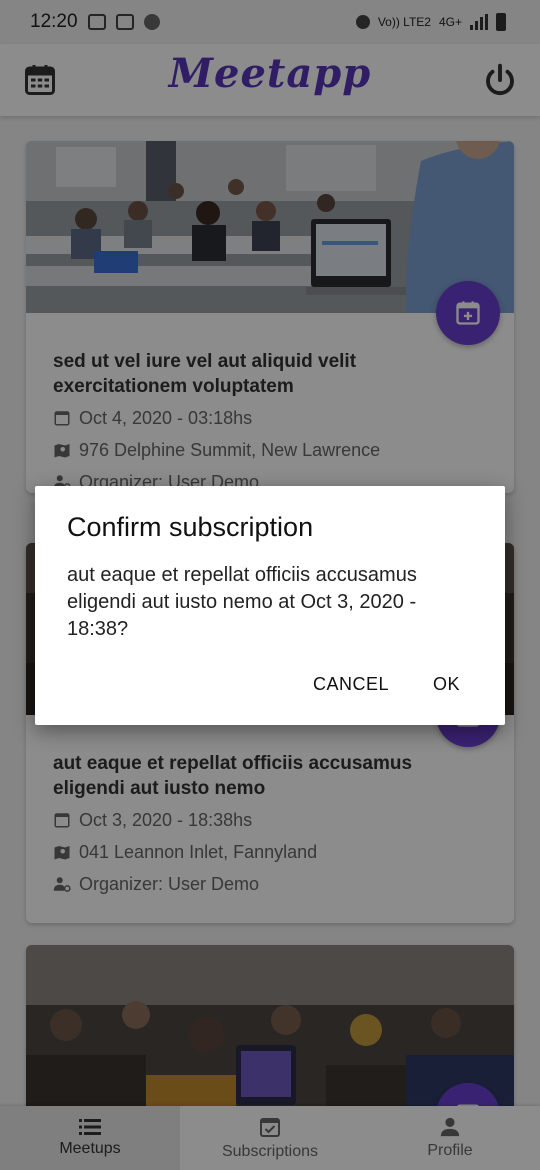 The image size is (540, 1170). What do you see at coordinates (190, 527) in the screenshot?
I see `dialog-title: Confirm subscription` at bounding box center [190, 527].